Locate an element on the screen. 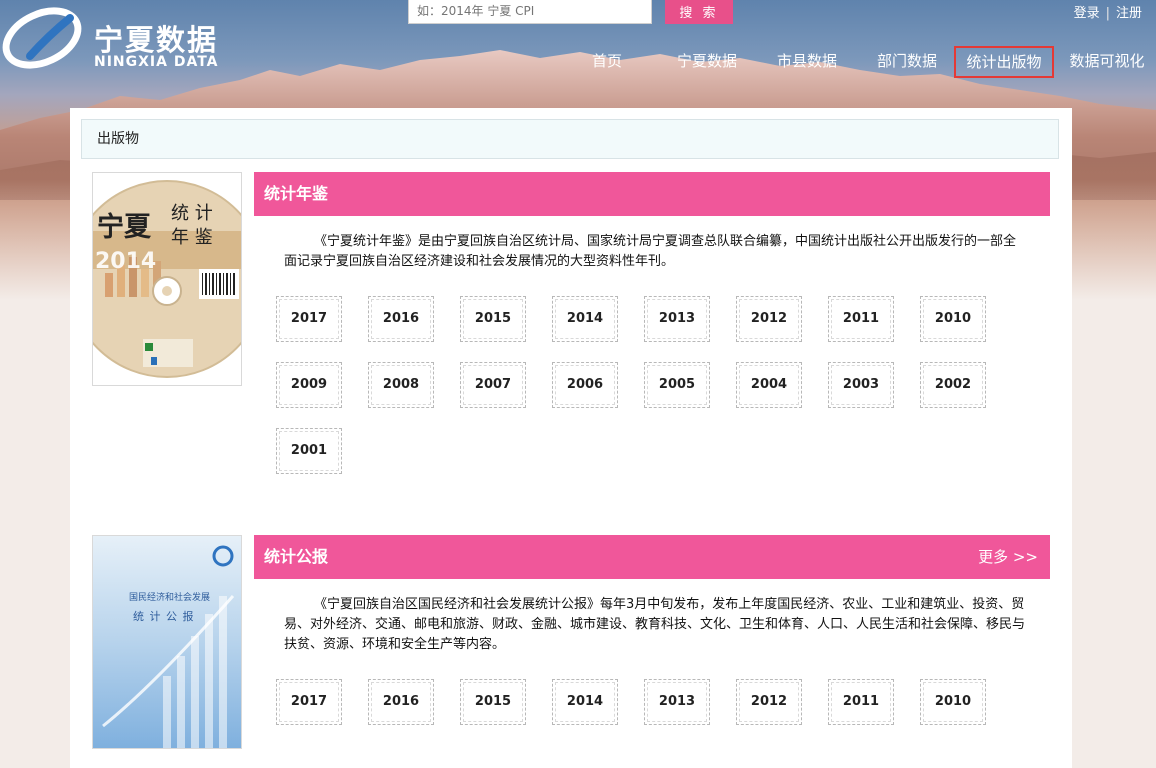 The image size is (1156, 768). bulletin-more-link: 更多 >> is located at coordinates (1008, 557).